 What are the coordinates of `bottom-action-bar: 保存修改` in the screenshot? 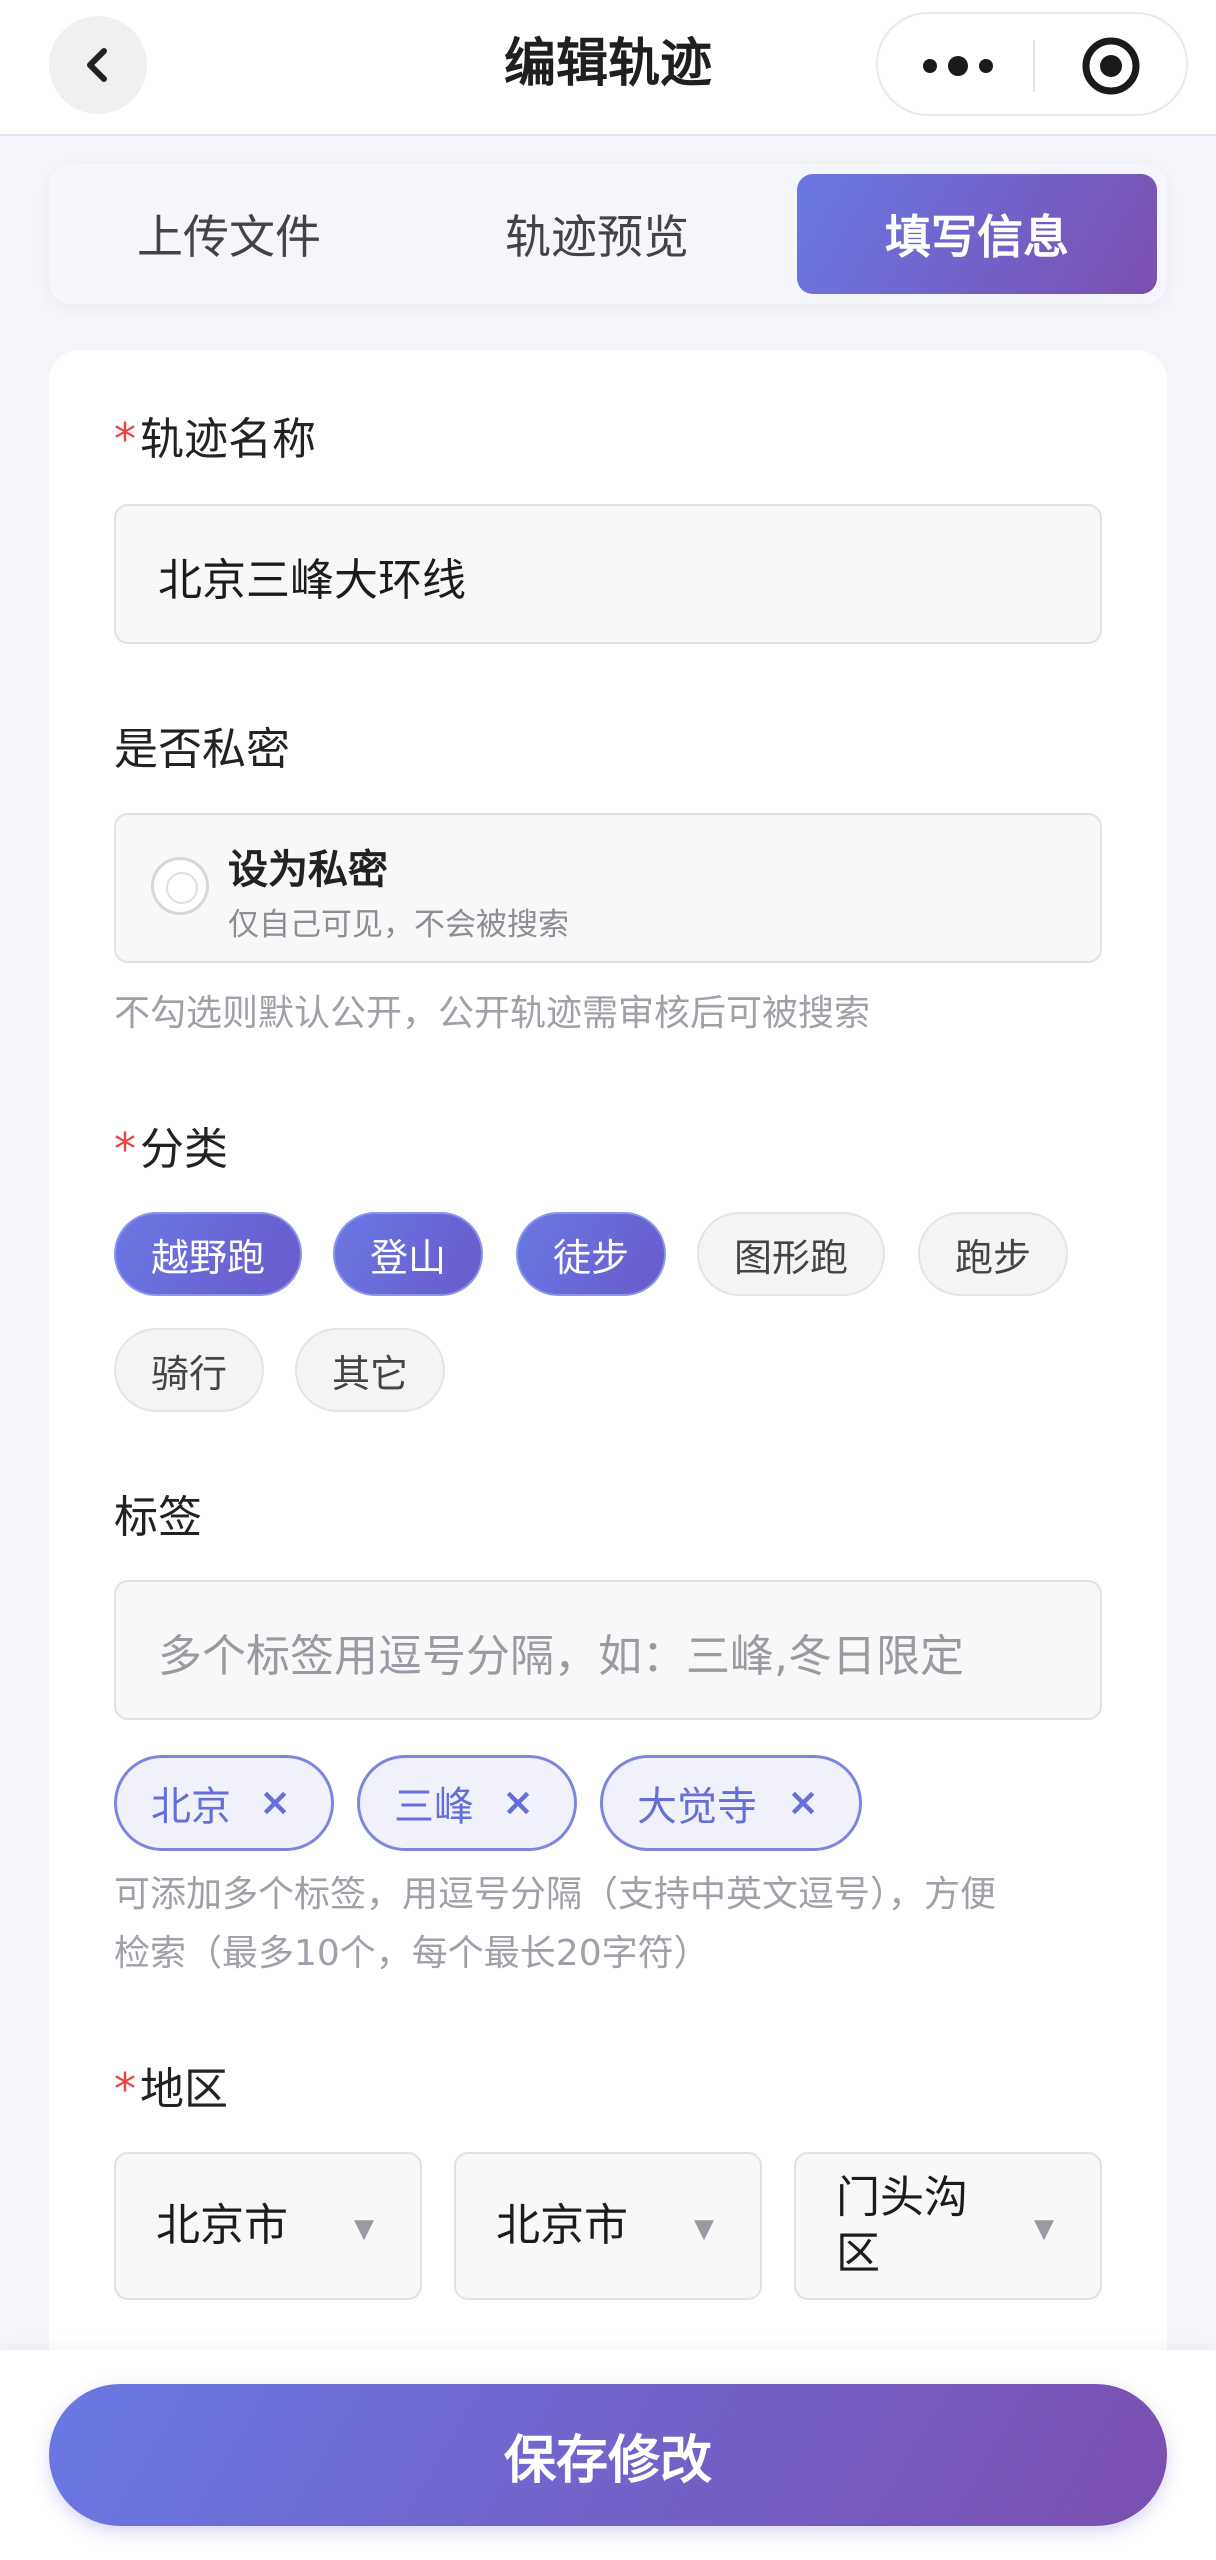 It's located at (608, 2455).